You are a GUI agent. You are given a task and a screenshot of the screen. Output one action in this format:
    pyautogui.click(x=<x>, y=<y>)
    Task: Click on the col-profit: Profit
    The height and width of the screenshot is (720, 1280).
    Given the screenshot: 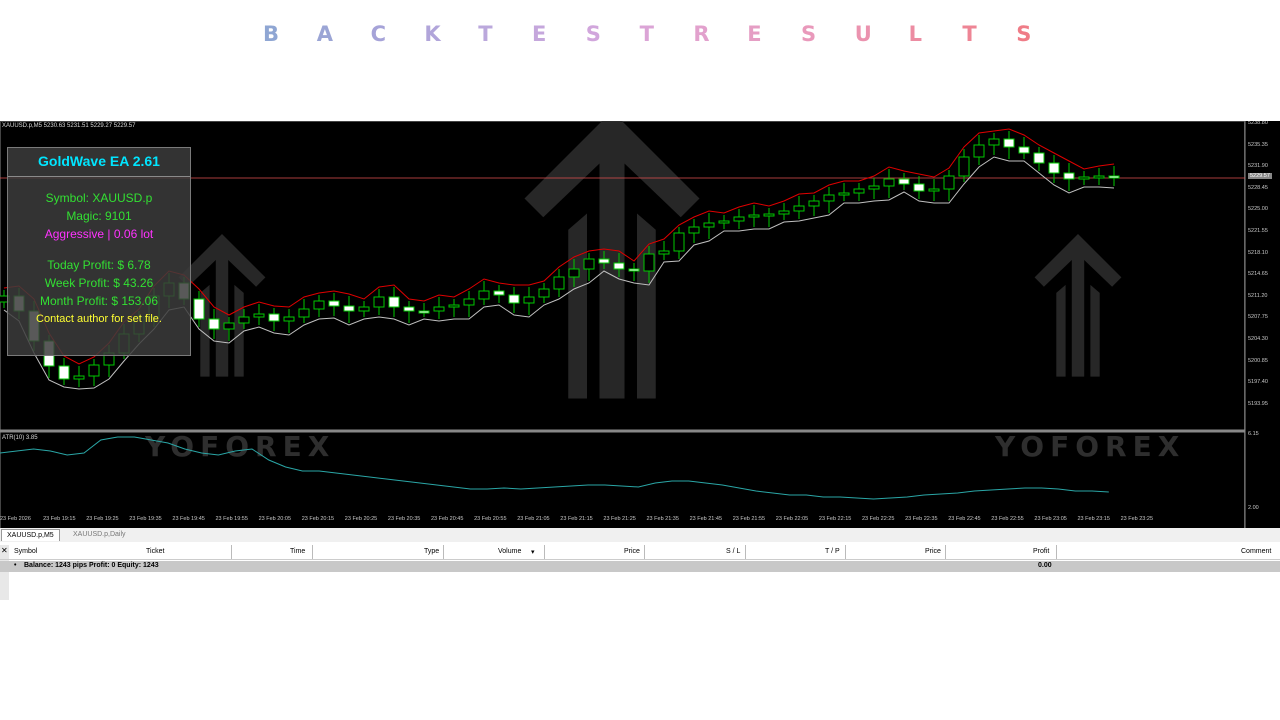 What is the action you would take?
    pyautogui.click(x=1041, y=551)
    